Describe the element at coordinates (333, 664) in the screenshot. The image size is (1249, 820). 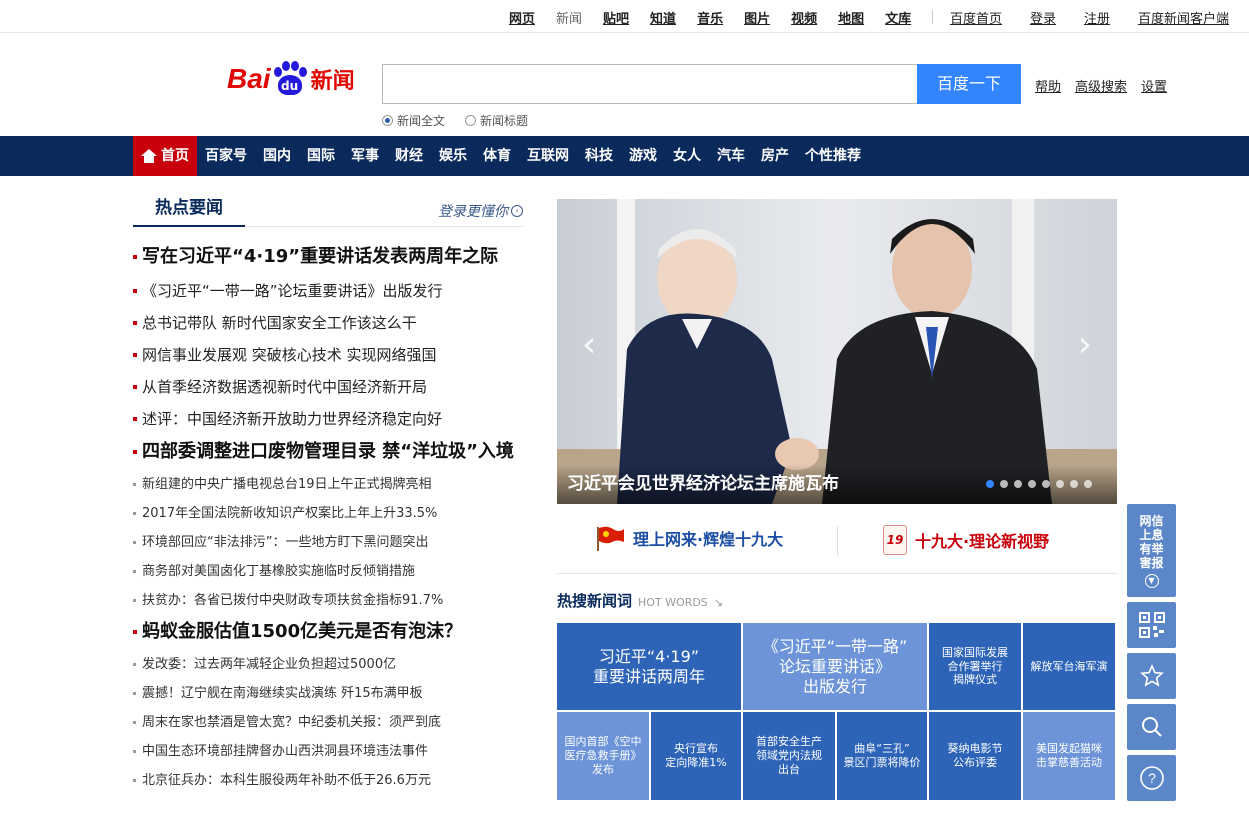
I see `news-item: 发改委：过去两年减轻企业负担超过5000亿` at that location.